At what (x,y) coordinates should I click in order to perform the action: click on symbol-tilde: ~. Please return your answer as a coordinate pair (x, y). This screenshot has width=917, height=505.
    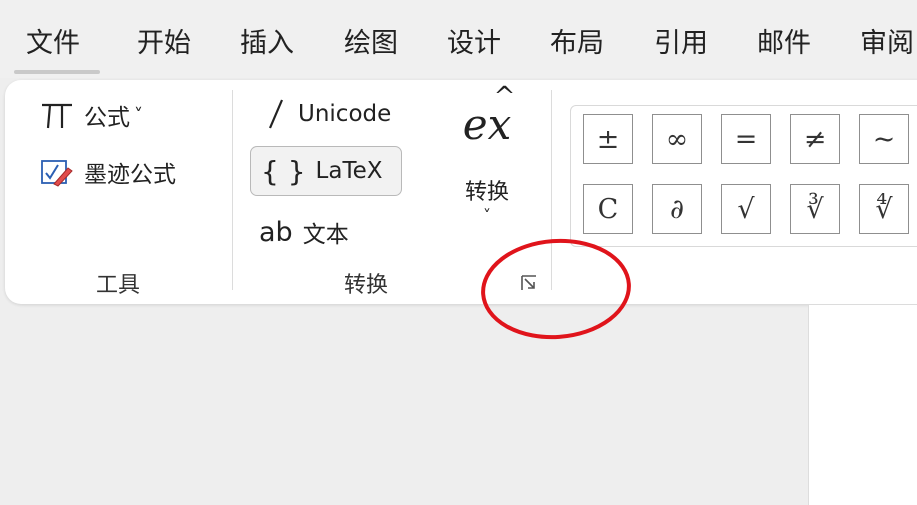
    Looking at the image, I should click on (884, 139).